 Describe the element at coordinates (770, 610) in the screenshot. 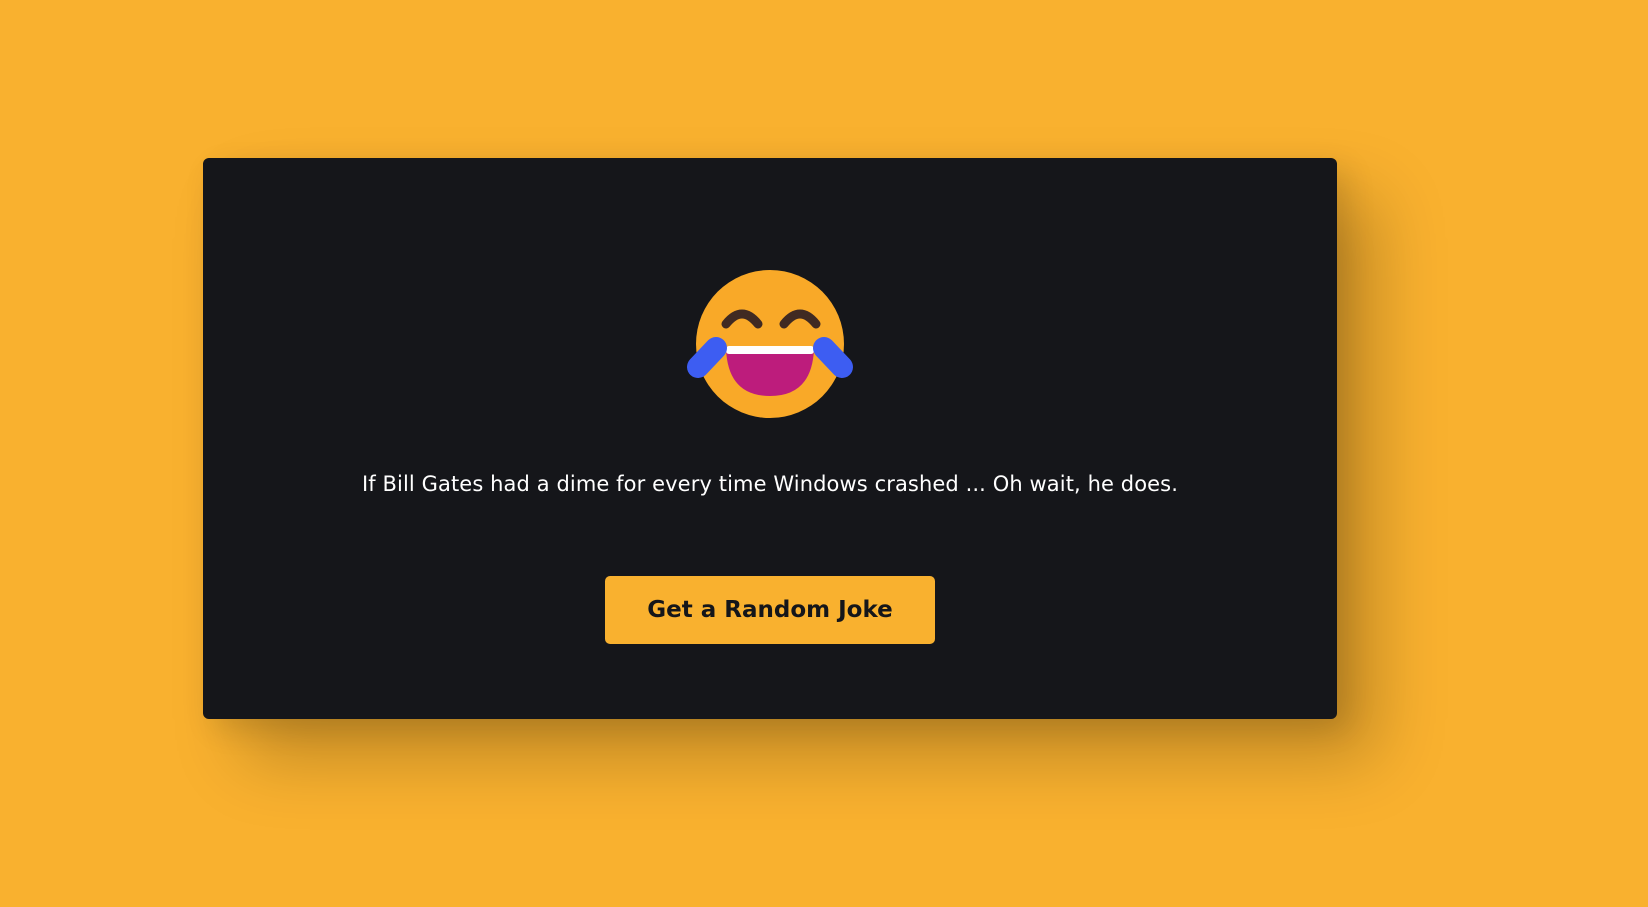

I see `get-random-joke-button: Get a Random Joke` at that location.